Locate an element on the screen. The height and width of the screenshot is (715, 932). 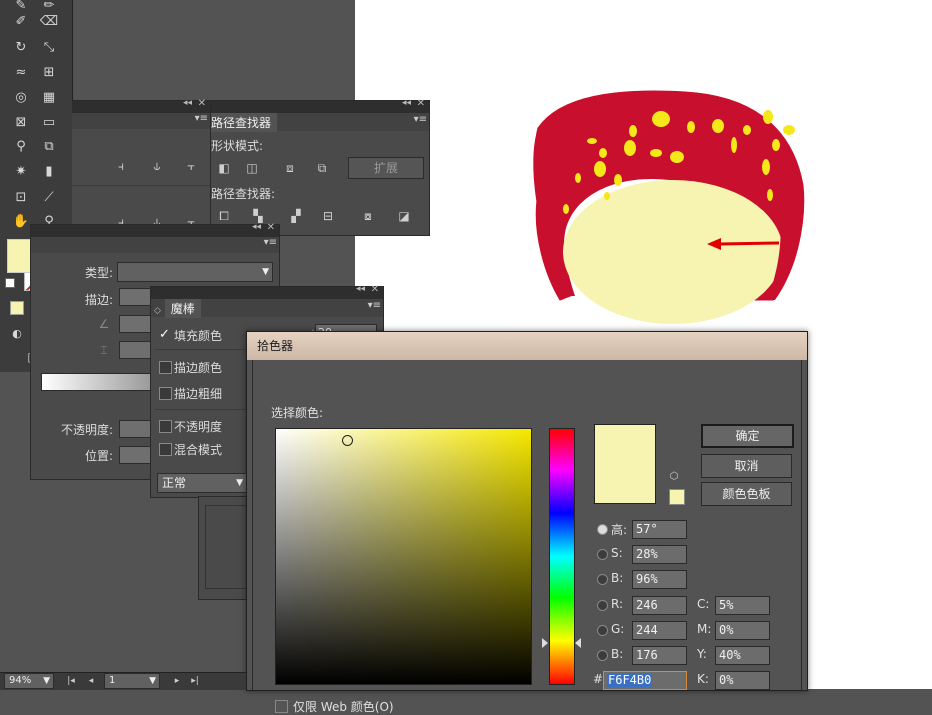
aspect-field is located at coordinates (135, 350).